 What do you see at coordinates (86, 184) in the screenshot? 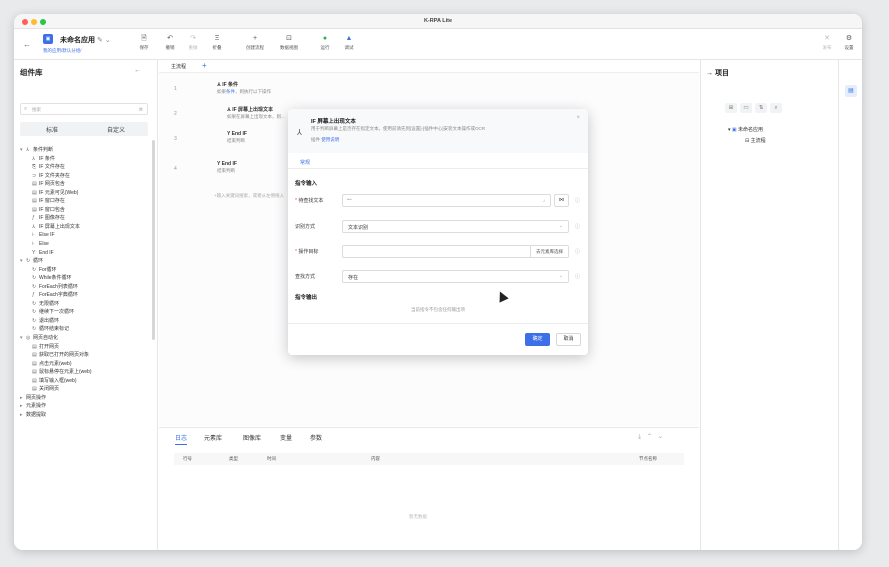
I see `tree-item: ▤ IF 网页包含` at bounding box center [86, 184].